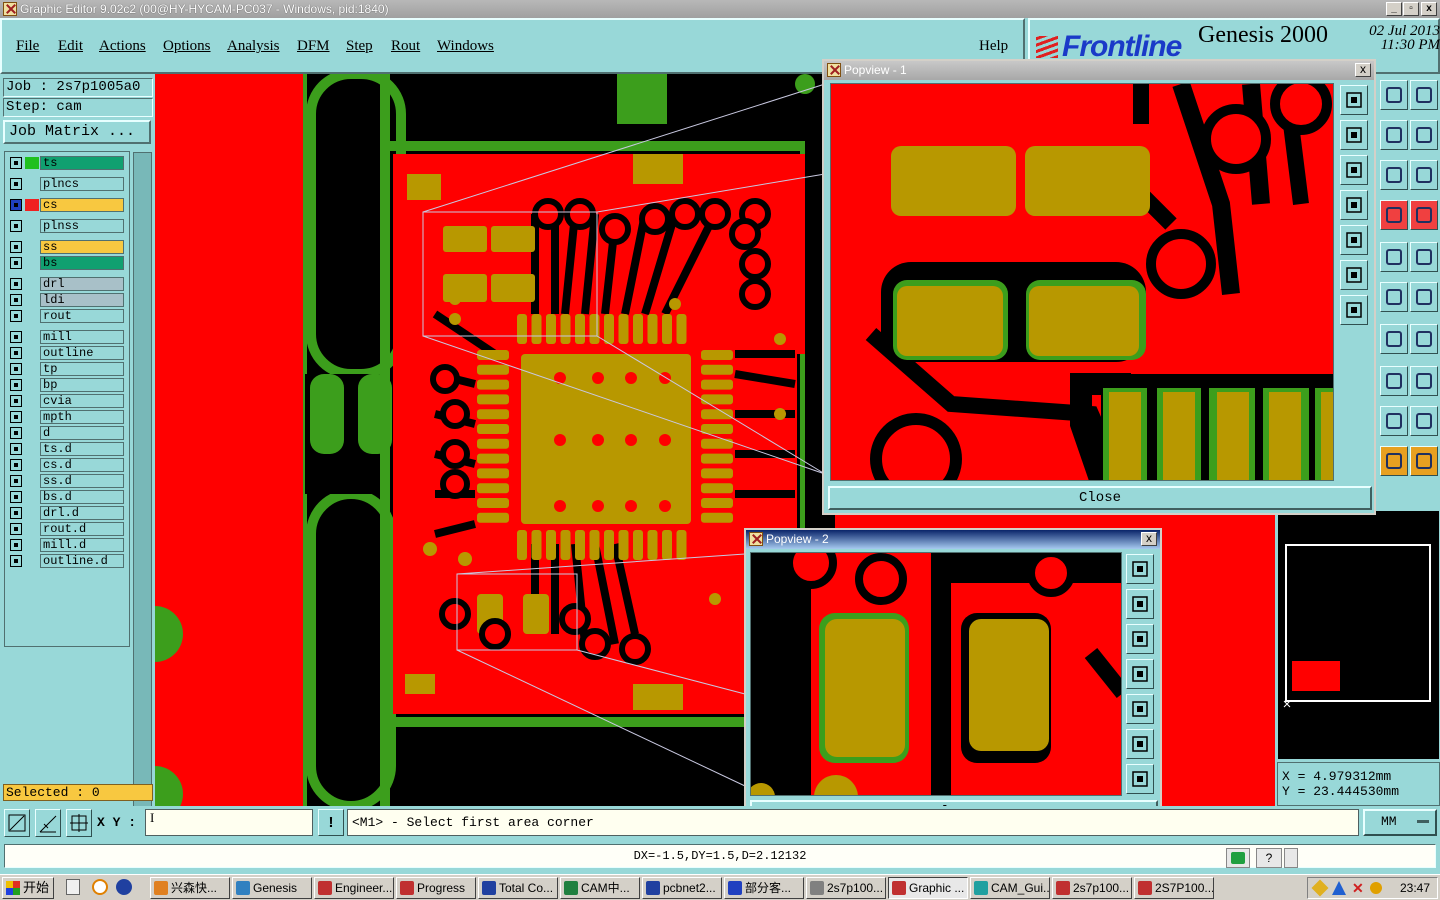  Describe the element at coordinates (1400, 822) in the screenshot. I see `units-selector: MM` at that location.